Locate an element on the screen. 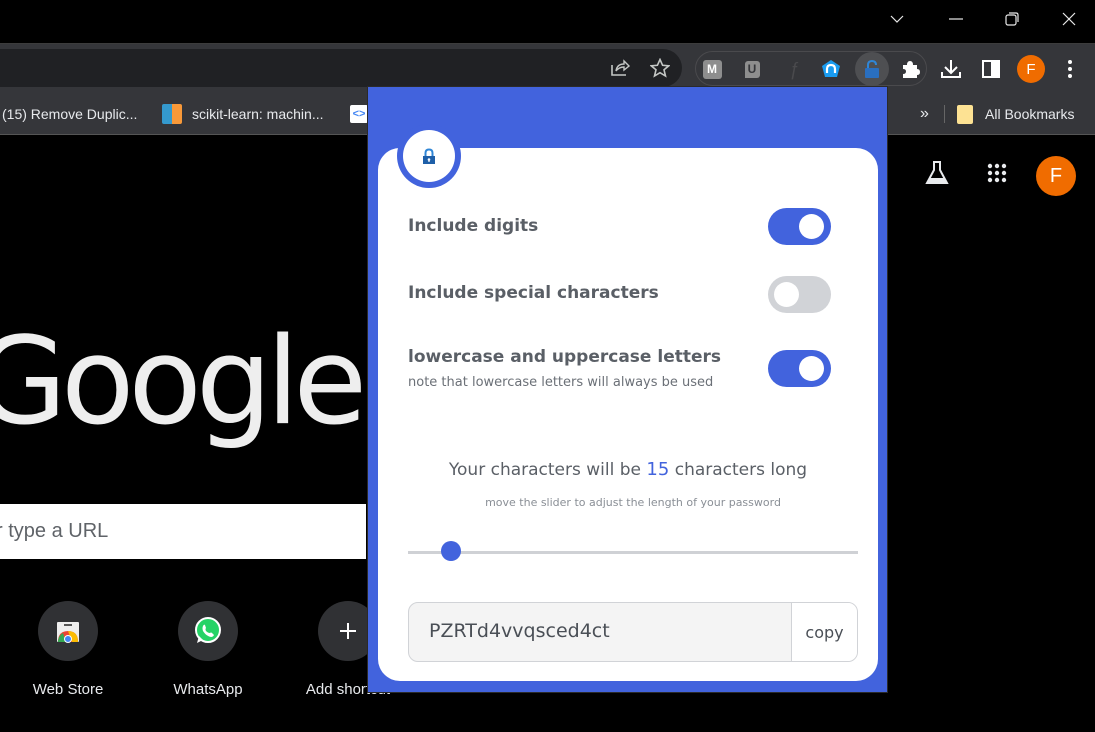 The width and height of the screenshot is (1095, 732). restore-button is located at coordinates (1012, 19).